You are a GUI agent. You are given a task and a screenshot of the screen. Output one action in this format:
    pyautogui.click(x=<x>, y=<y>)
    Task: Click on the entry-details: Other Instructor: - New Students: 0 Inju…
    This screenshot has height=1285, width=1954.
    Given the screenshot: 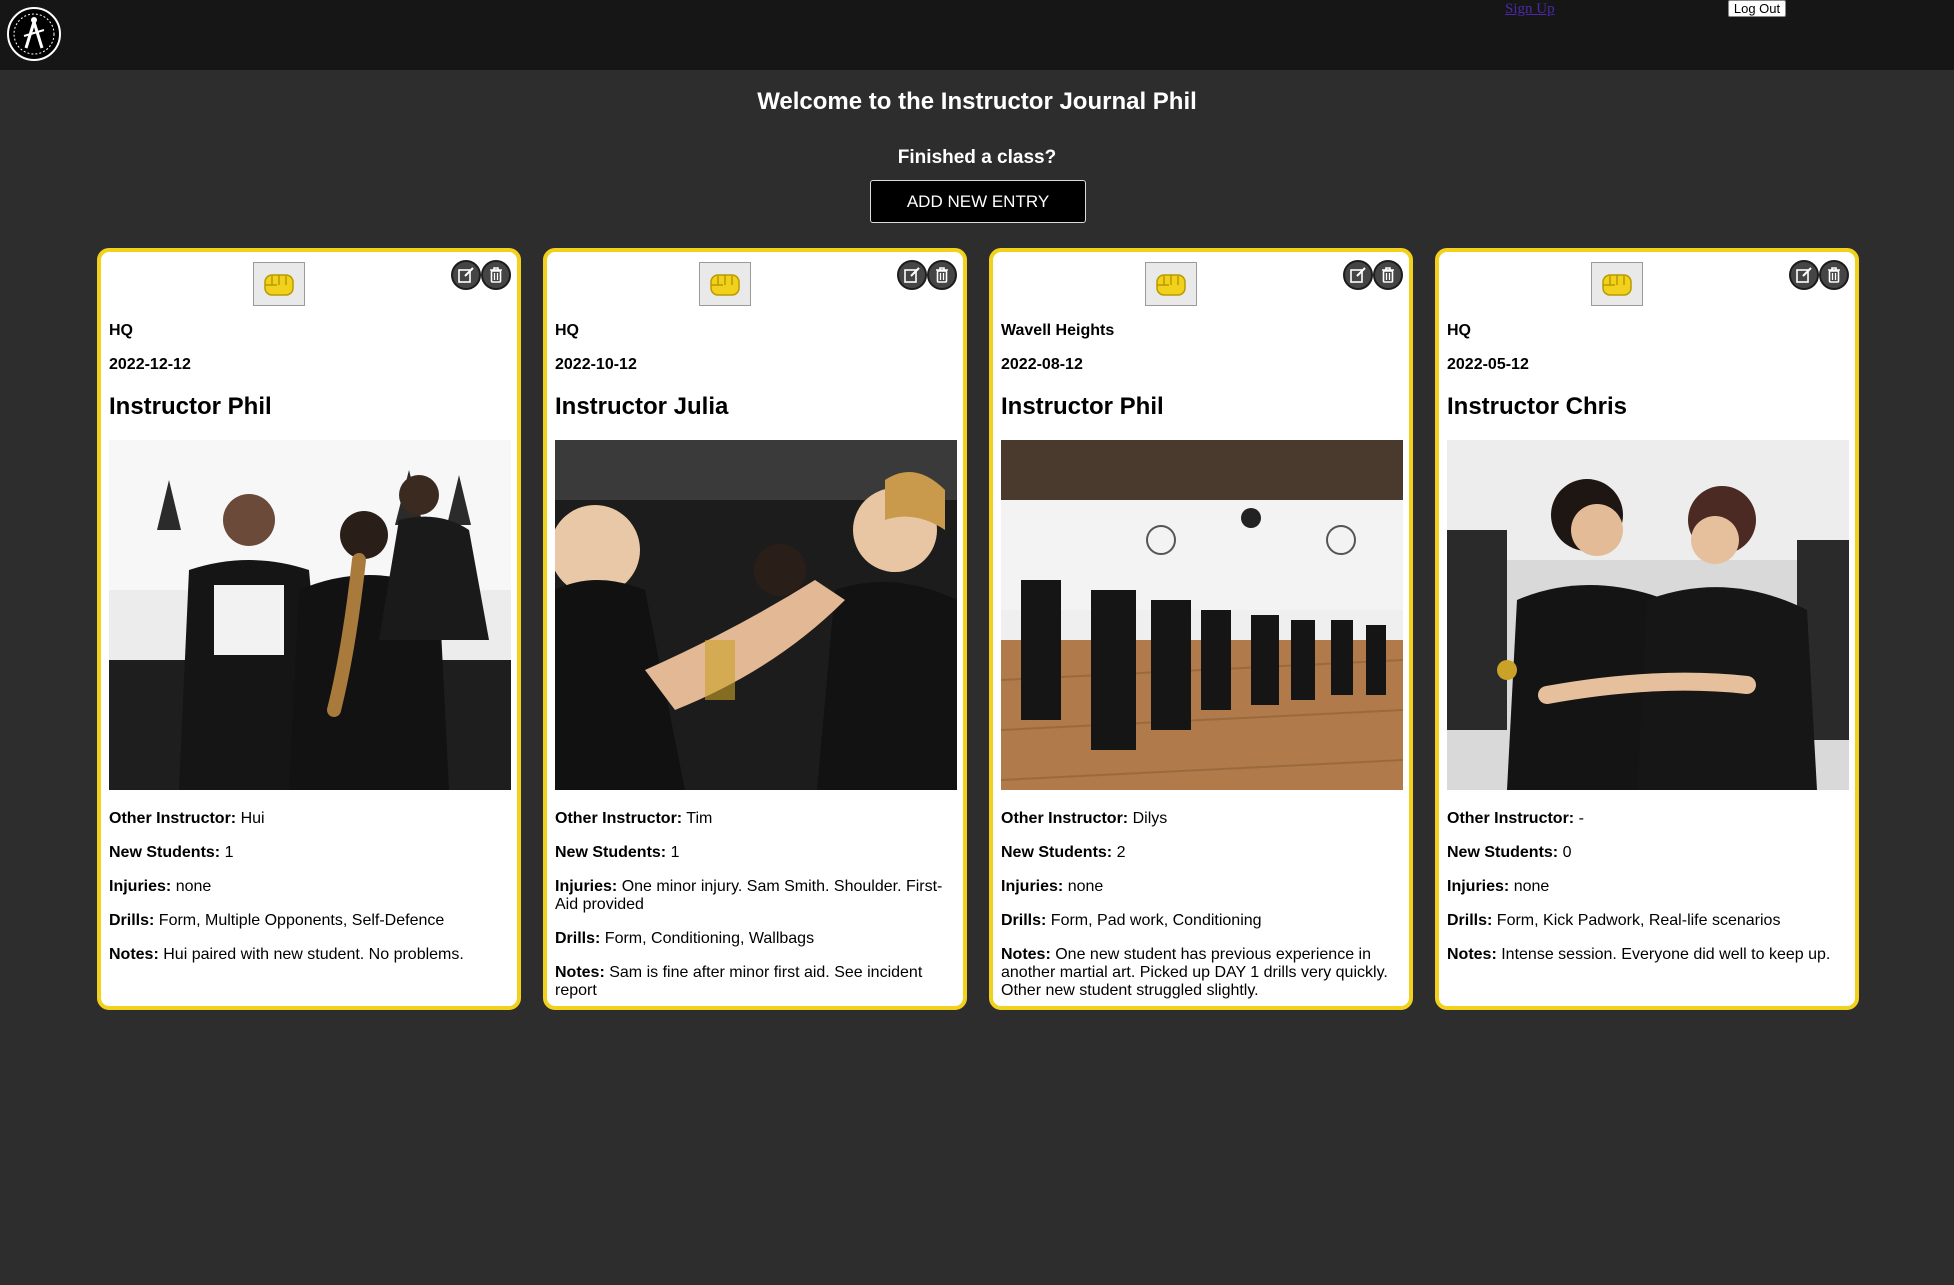 What is the action you would take?
    pyautogui.click(x=1649, y=895)
    